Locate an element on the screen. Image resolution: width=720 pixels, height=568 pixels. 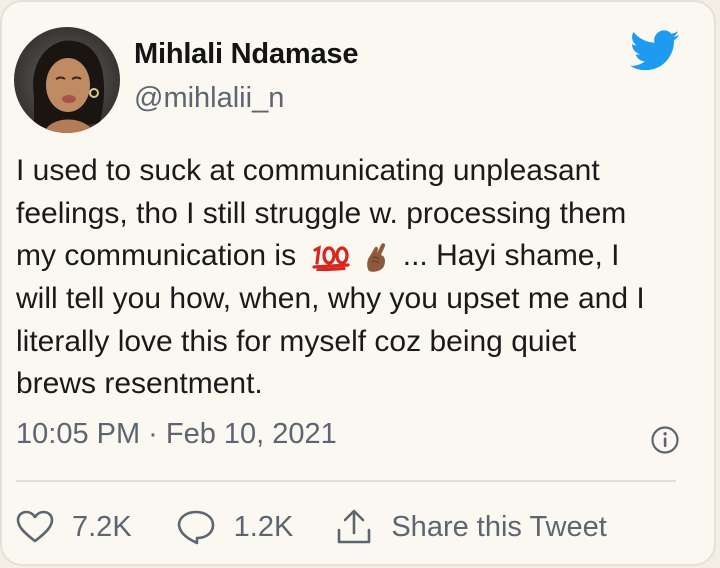
like-button: 7.2K is located at coordinates (74, 527).